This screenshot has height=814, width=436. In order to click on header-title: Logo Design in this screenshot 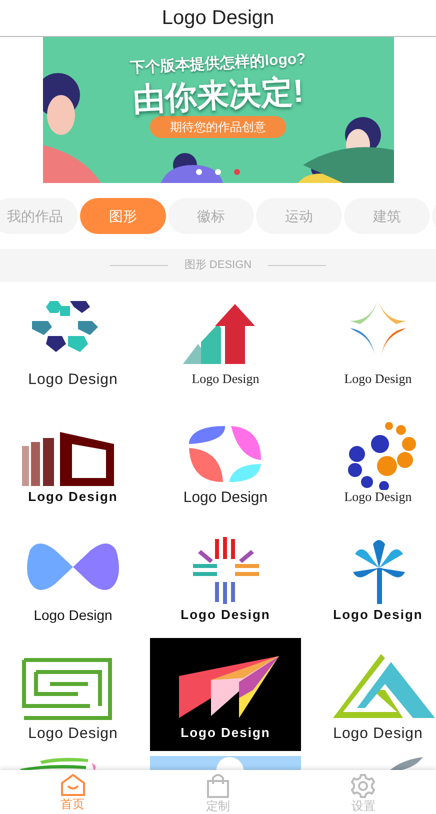, I will do `click(218, 18)`.